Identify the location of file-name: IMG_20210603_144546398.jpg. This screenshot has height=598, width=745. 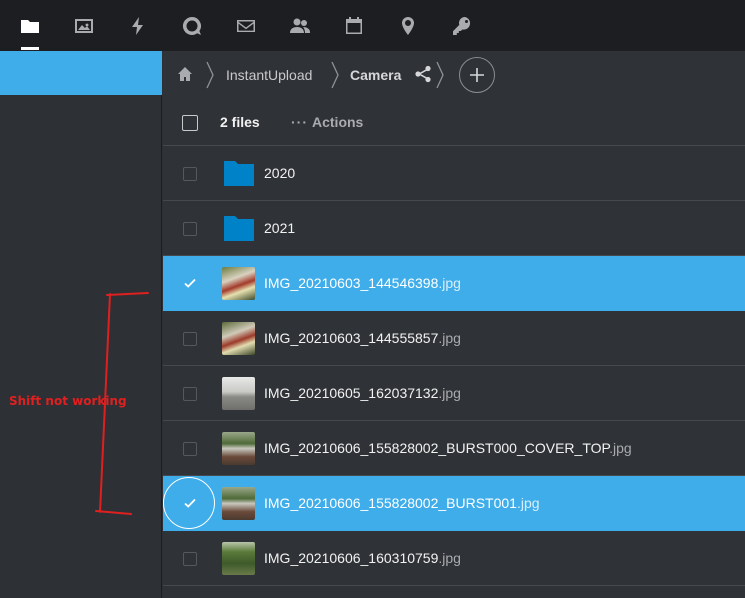
(362, 283).